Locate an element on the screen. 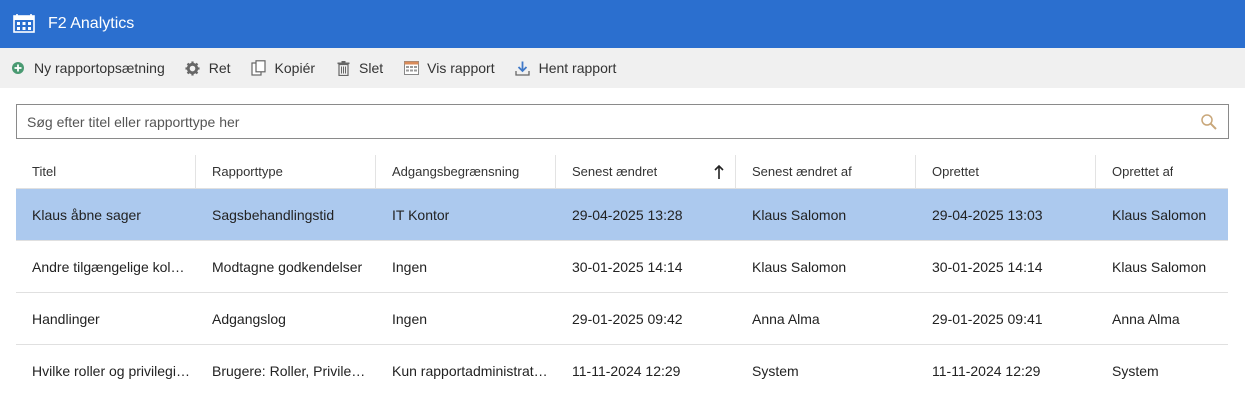 The width and height of the screenshot is (1245, 396). view-report-button: Vis rapport is located at coordinates (449, 68).